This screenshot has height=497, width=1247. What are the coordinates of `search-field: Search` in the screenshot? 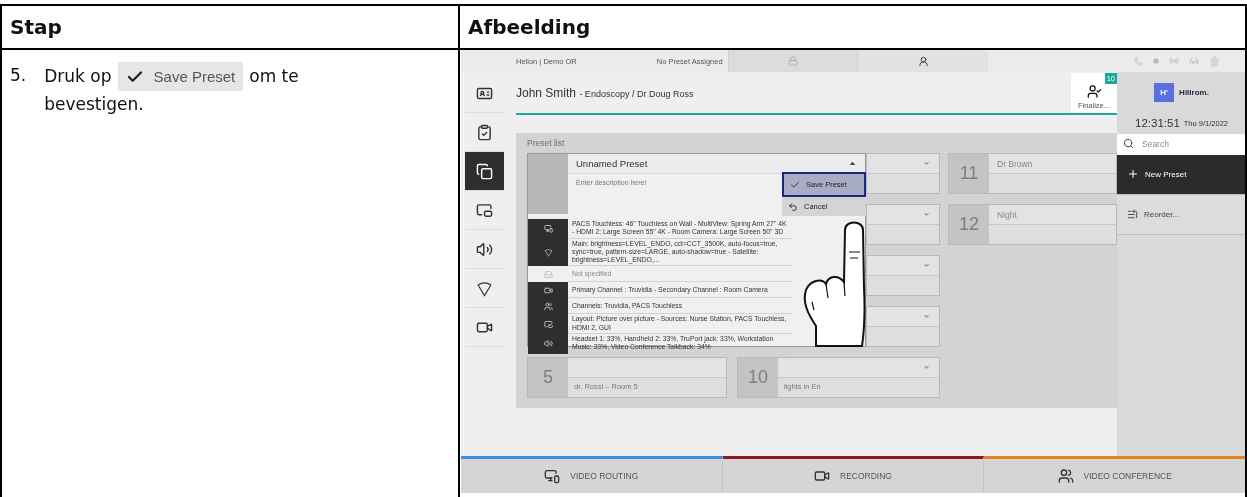 It's located at (1181, 144).